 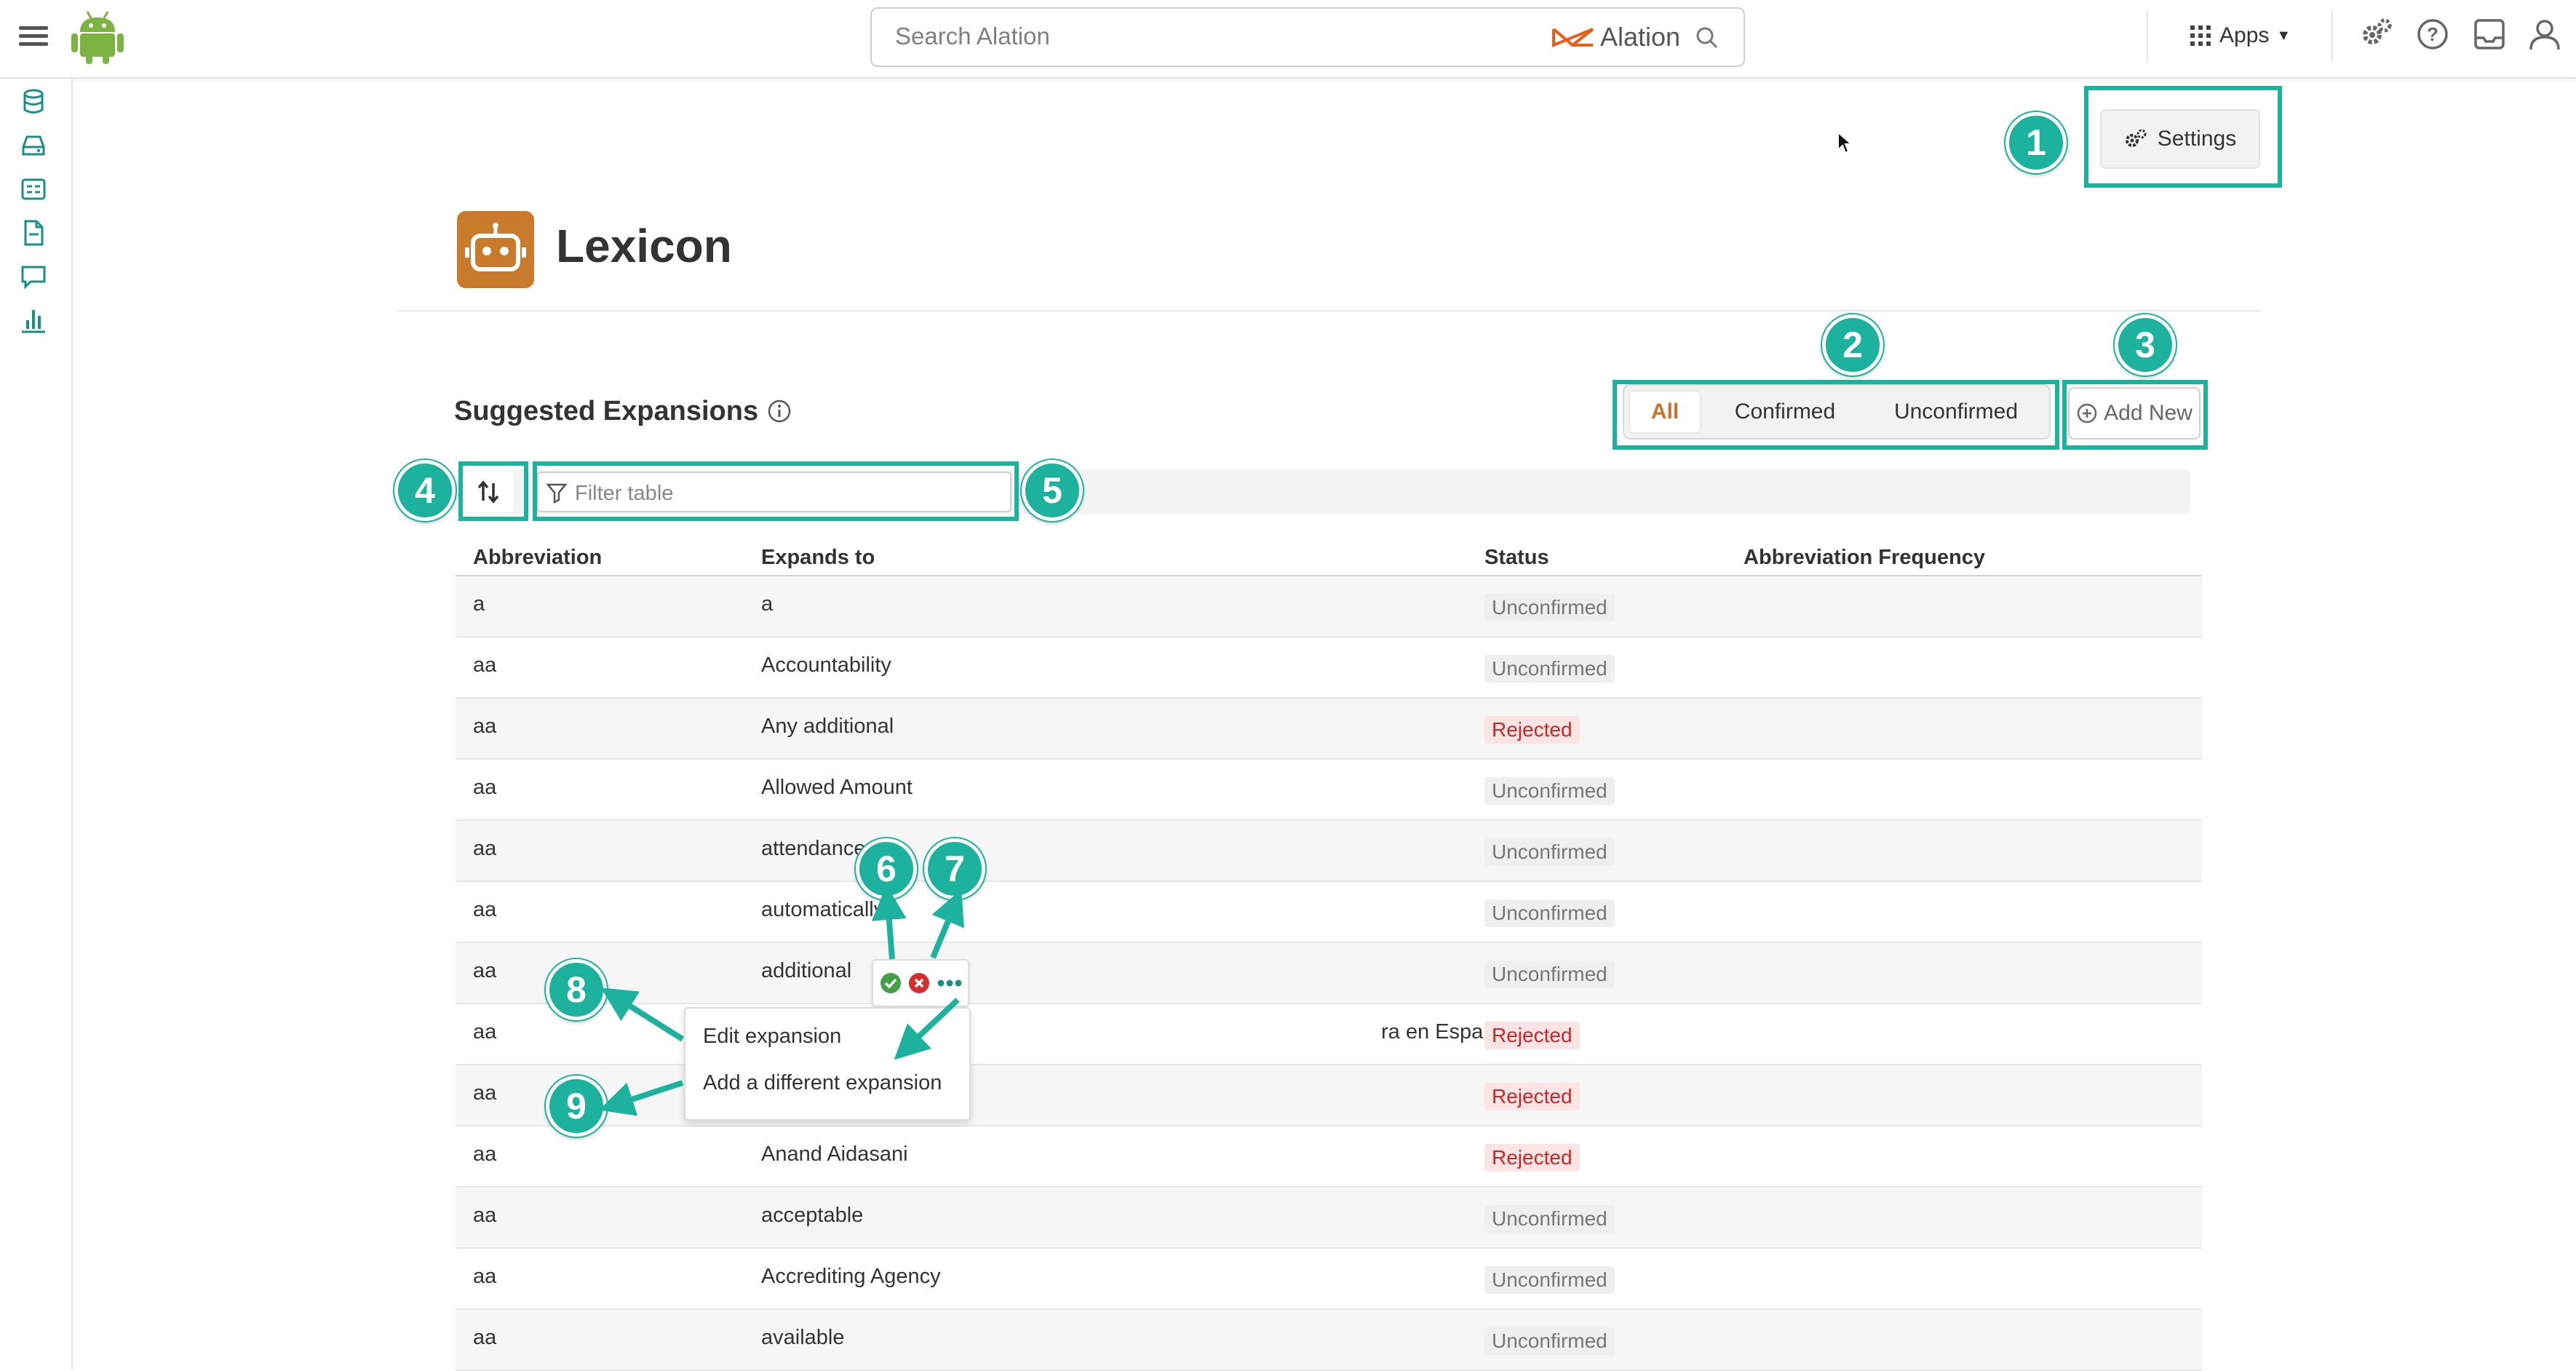 I want to click on more-icon, so click(x=950, y=983).